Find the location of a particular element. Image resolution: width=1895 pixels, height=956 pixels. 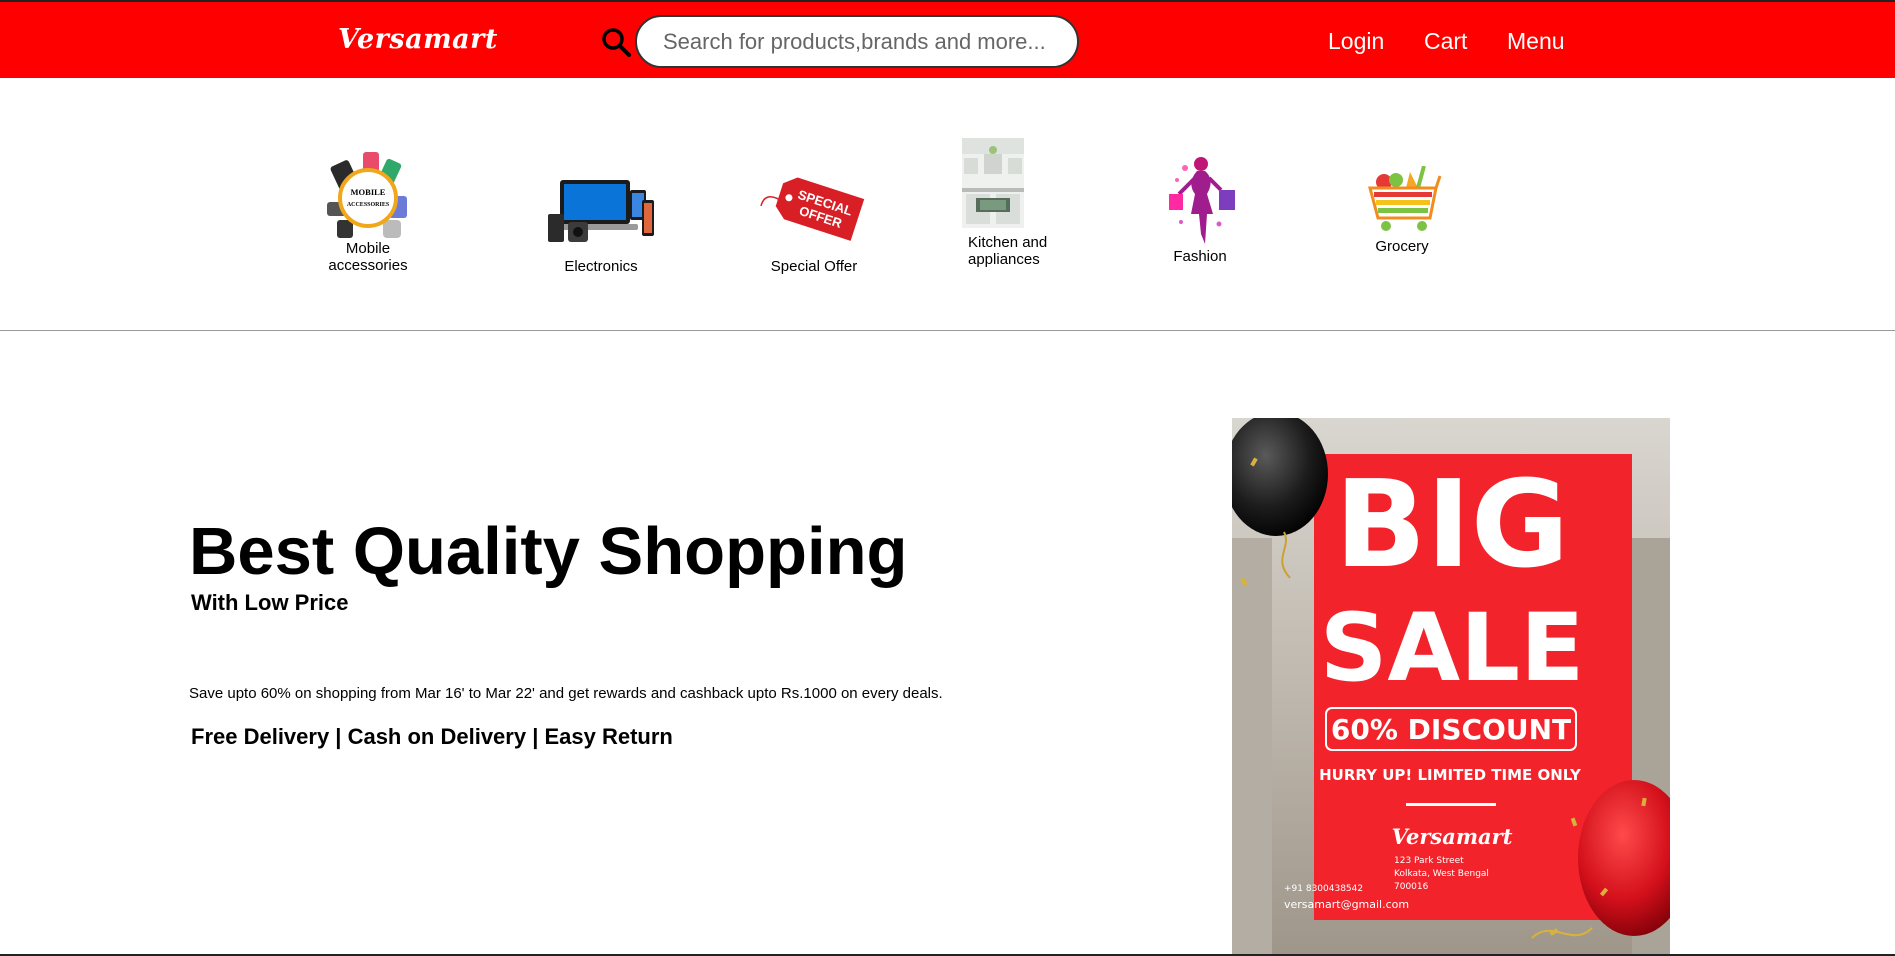

poster-address-2: Kolkata, West Bengal is located at coordinates (1441, 874).